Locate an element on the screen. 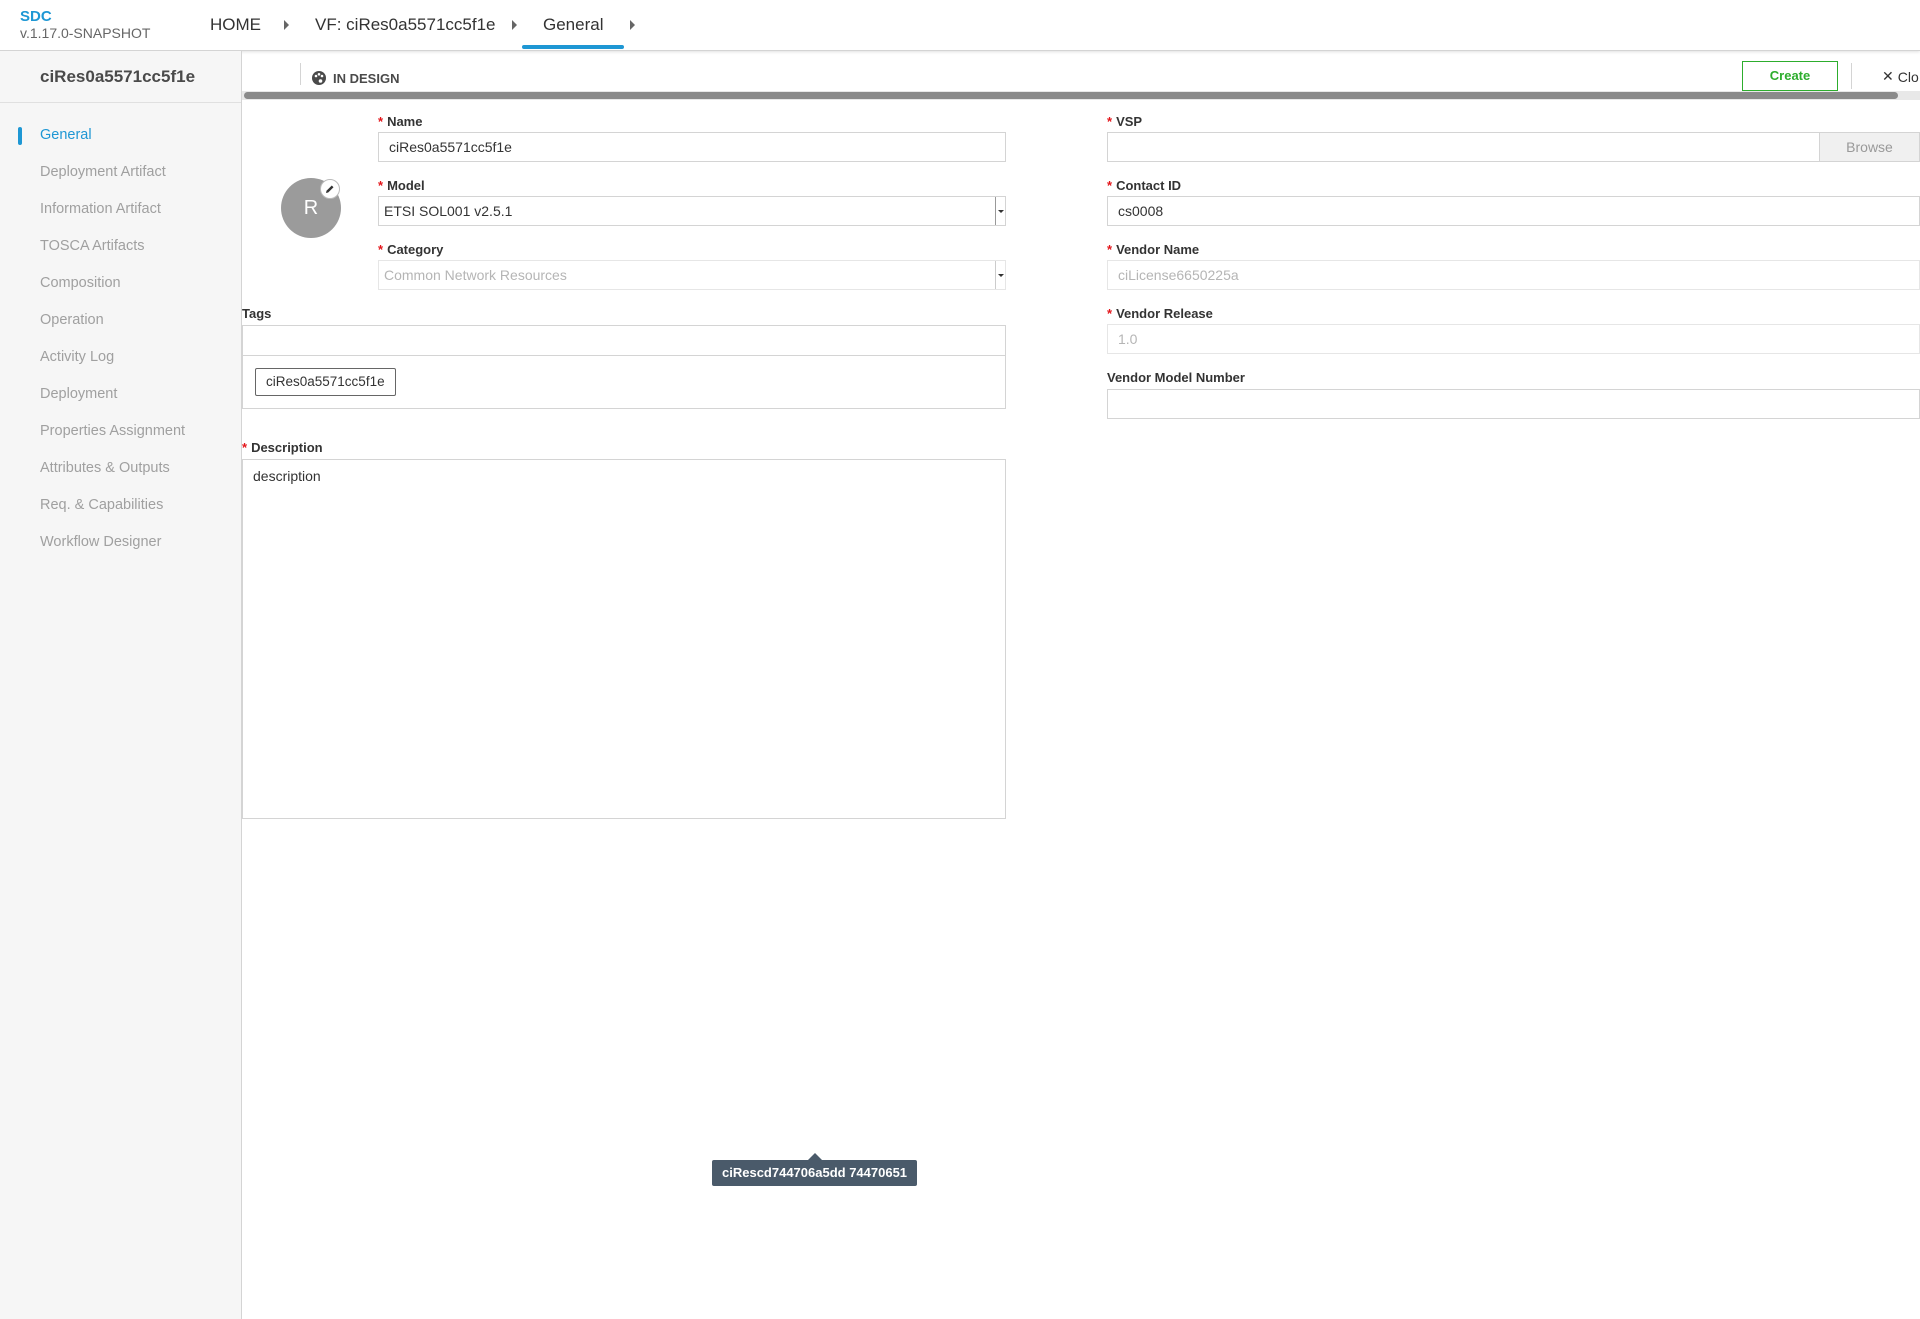 The height and width of the screenshot is (1319, 1920). breadcrumb-current: General is located at coordinates (573, 25).